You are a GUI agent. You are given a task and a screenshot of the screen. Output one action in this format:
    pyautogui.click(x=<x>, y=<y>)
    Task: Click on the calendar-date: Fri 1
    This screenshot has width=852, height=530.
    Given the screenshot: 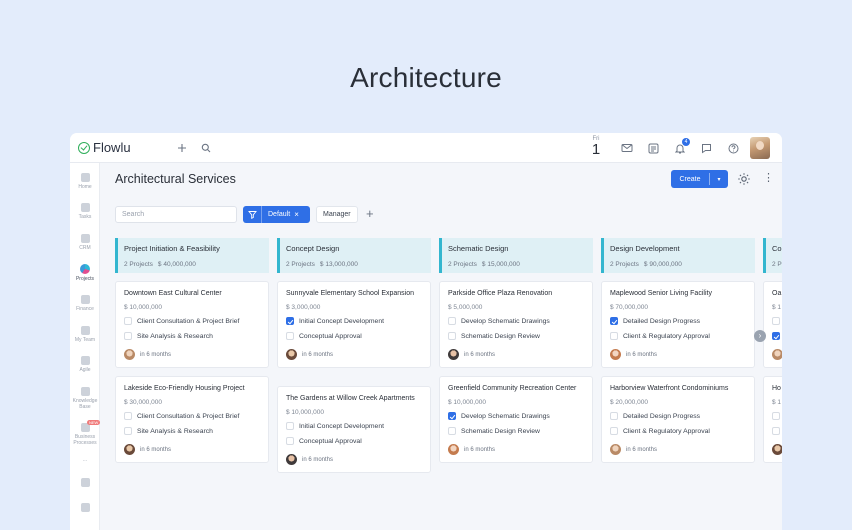 What is the action you would take?
    pyautogui.click(x=596, y=146)
    